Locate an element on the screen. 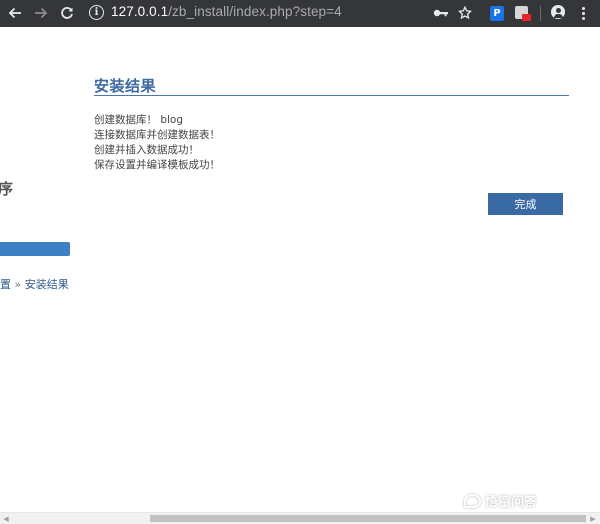 The width and height of the screenshot is (600, 524). address-bar: 127.0.0.1/zb_install/index.php?step=4 is located at coordinates (226, 11).